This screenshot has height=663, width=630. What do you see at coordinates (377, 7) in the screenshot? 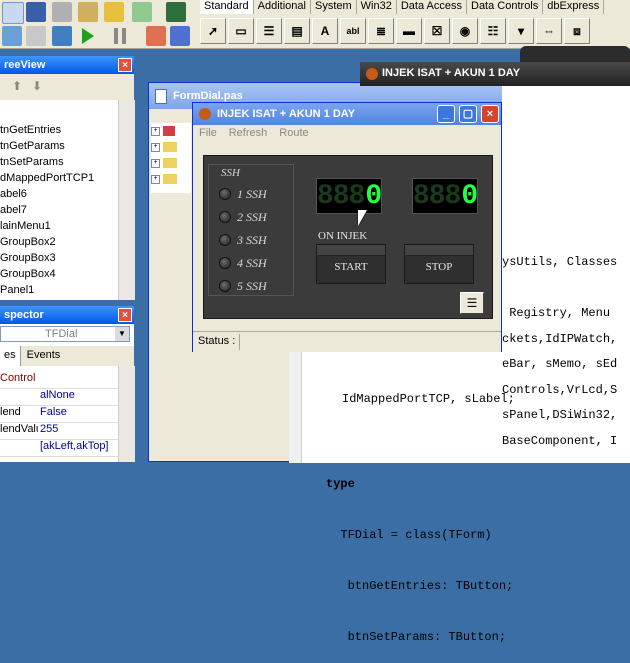
I see `tab-win32: Win32` at bounding box center [377, 7].